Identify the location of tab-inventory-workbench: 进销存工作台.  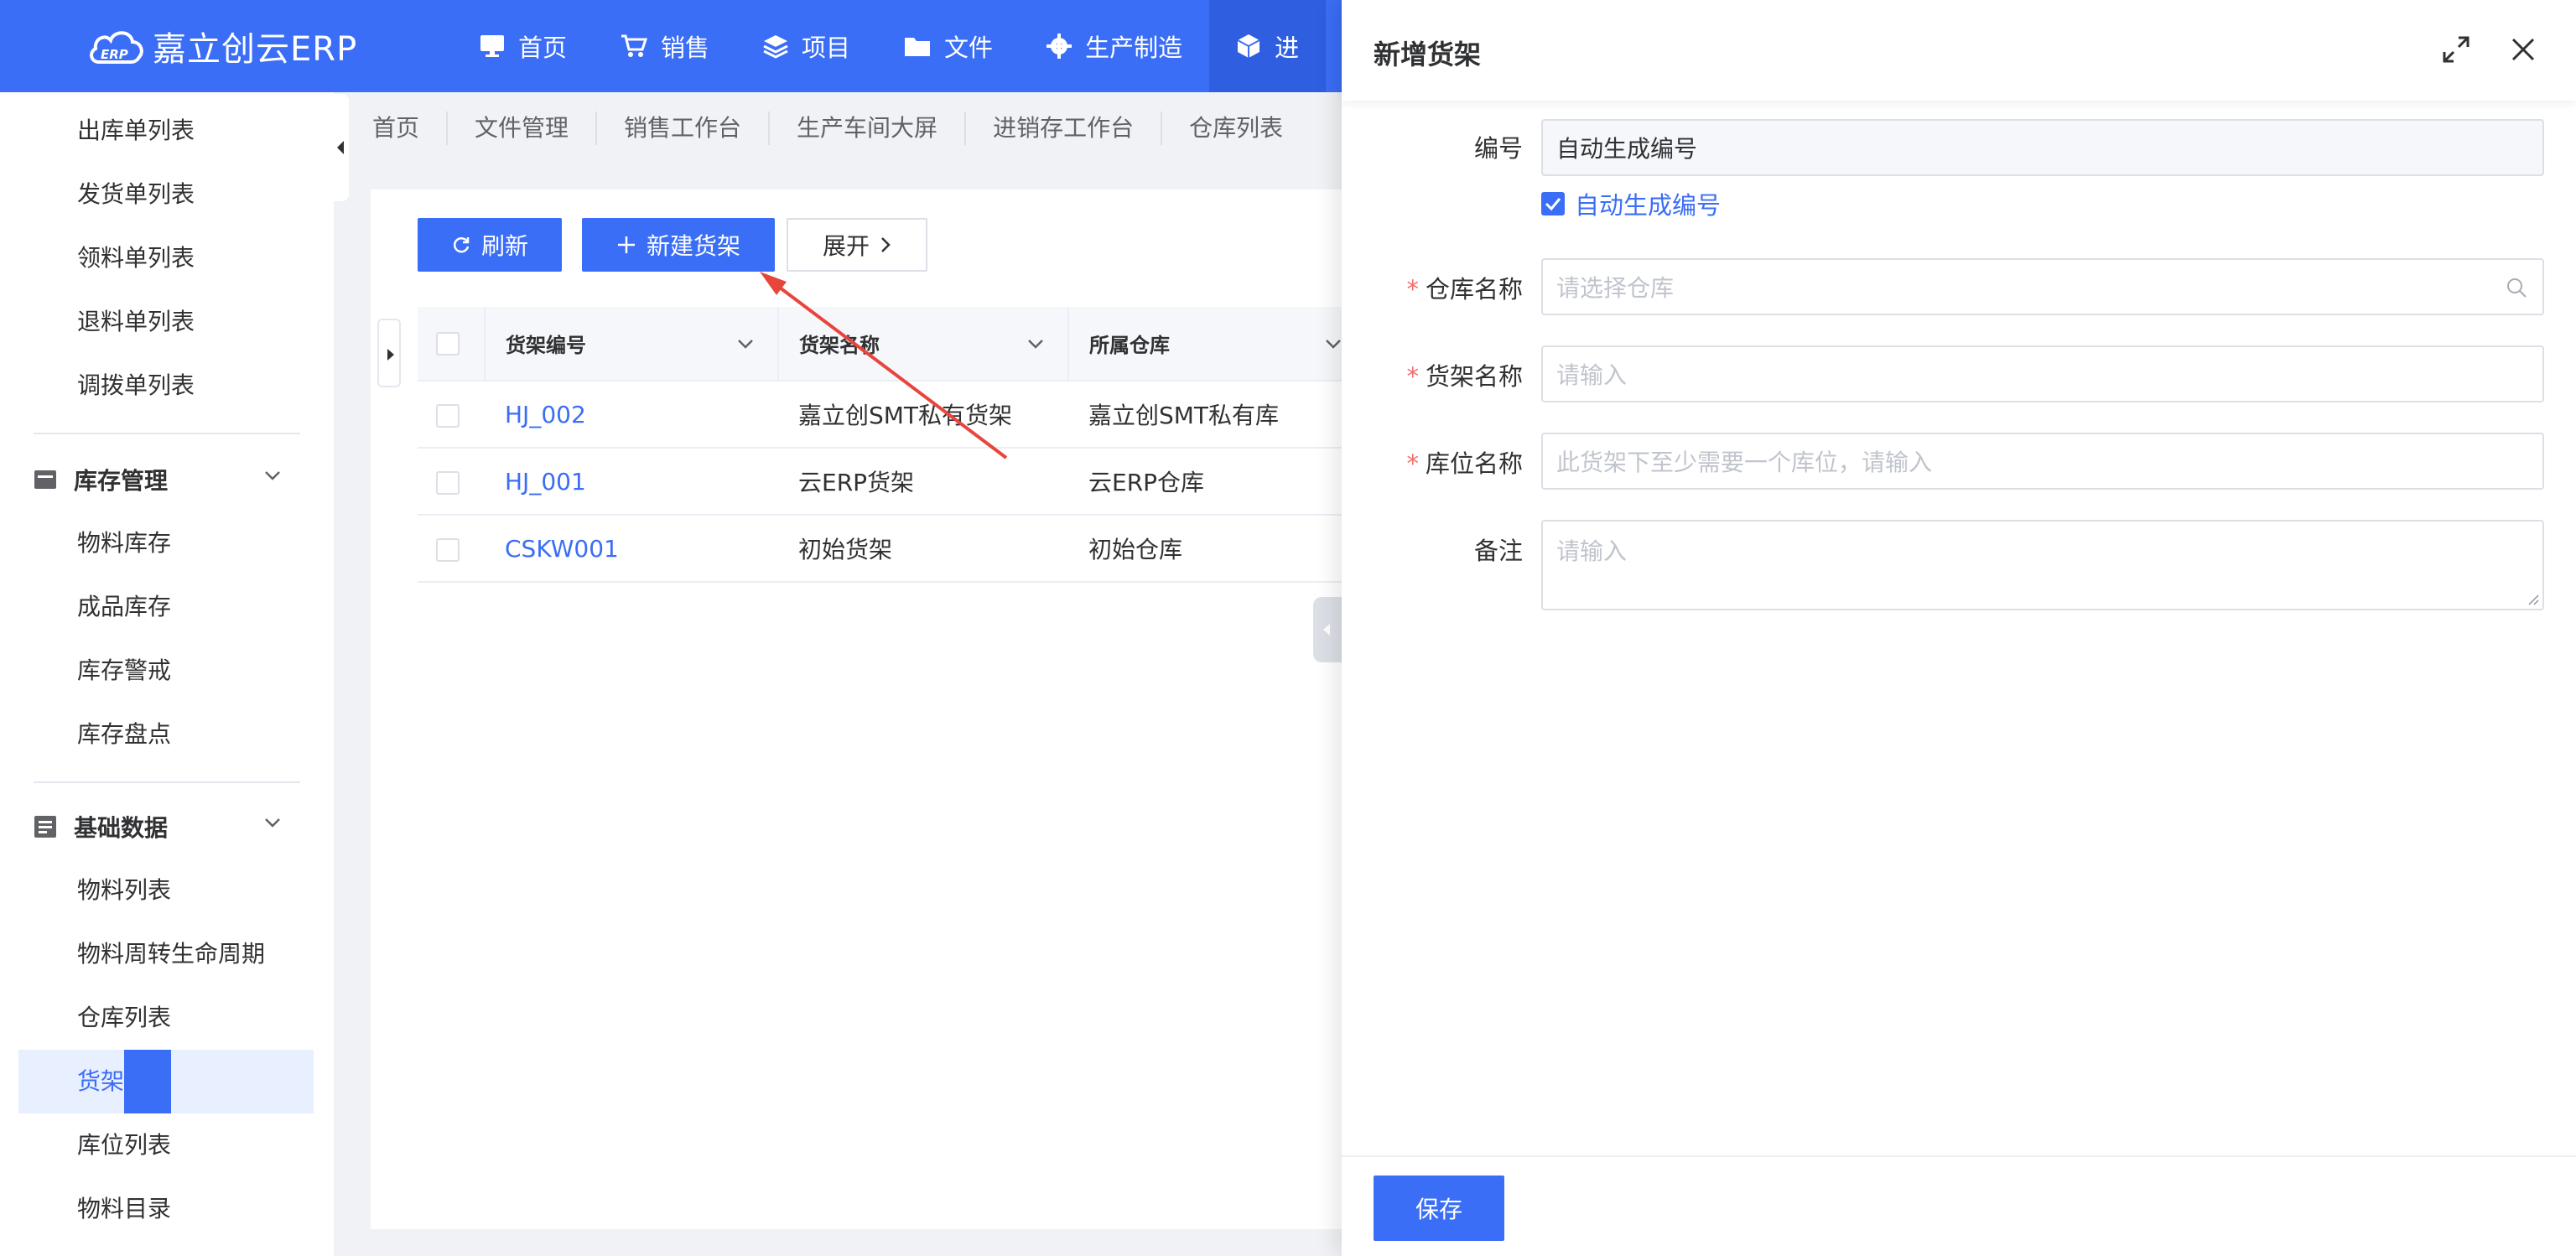
(1062, 128).